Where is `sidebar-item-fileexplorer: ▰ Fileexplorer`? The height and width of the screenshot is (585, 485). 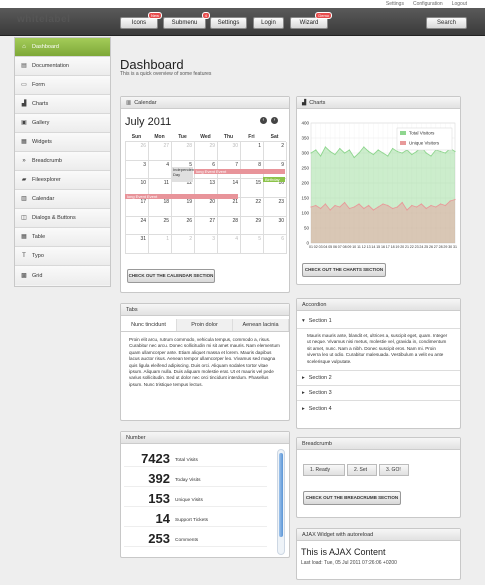 sidebar-item-fileexplorer: ▰ Fileexplorer is located at coordinates (62, 180).